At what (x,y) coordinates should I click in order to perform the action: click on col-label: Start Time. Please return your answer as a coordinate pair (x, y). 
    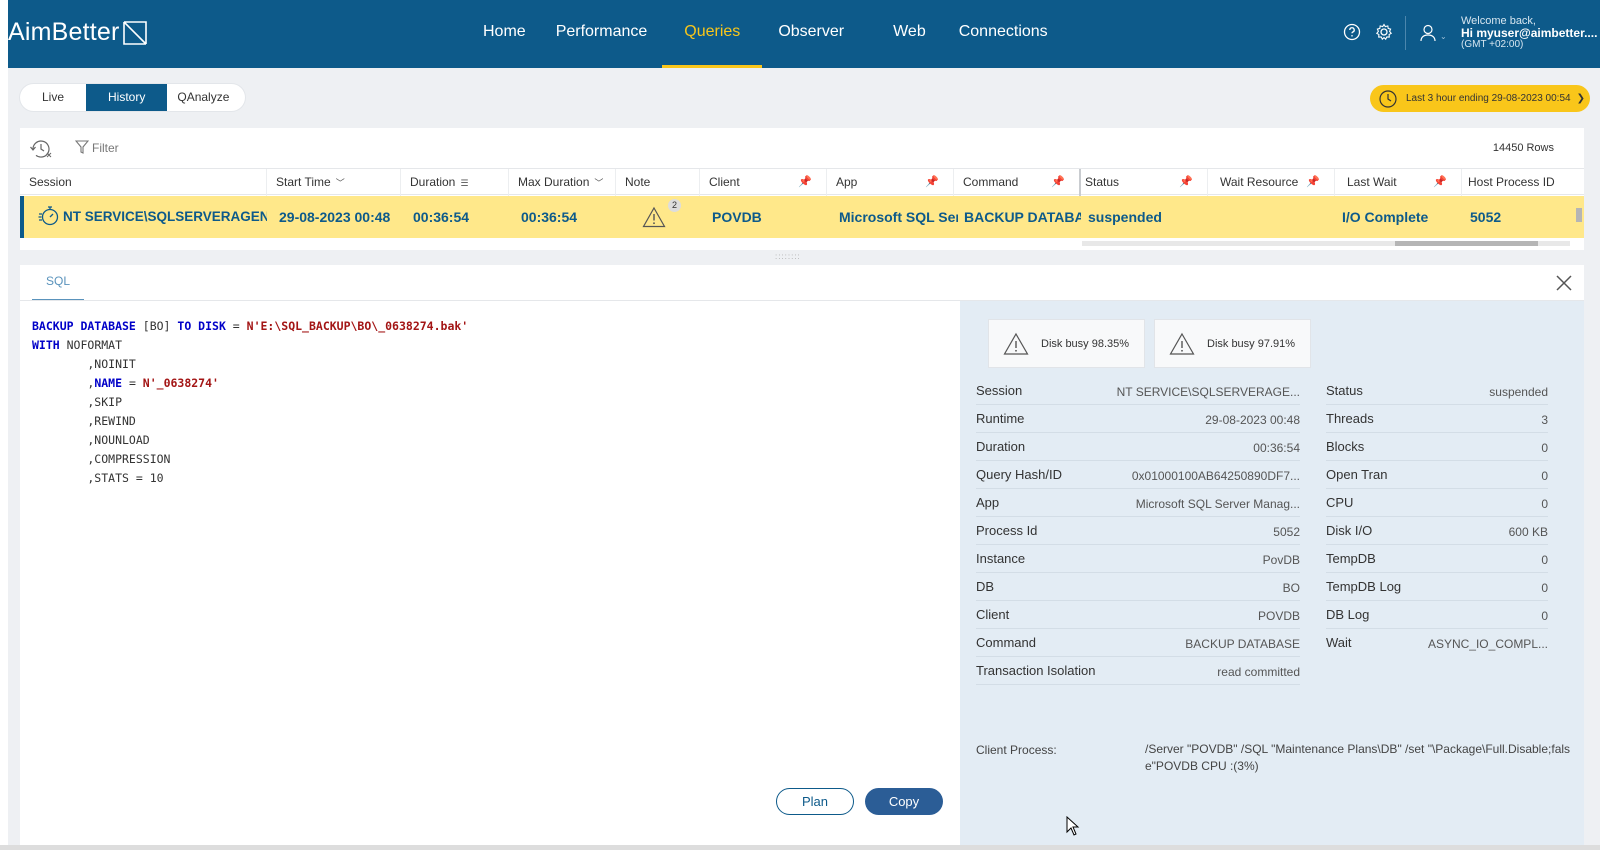
    Looking at the image, I should click on (303, 182).